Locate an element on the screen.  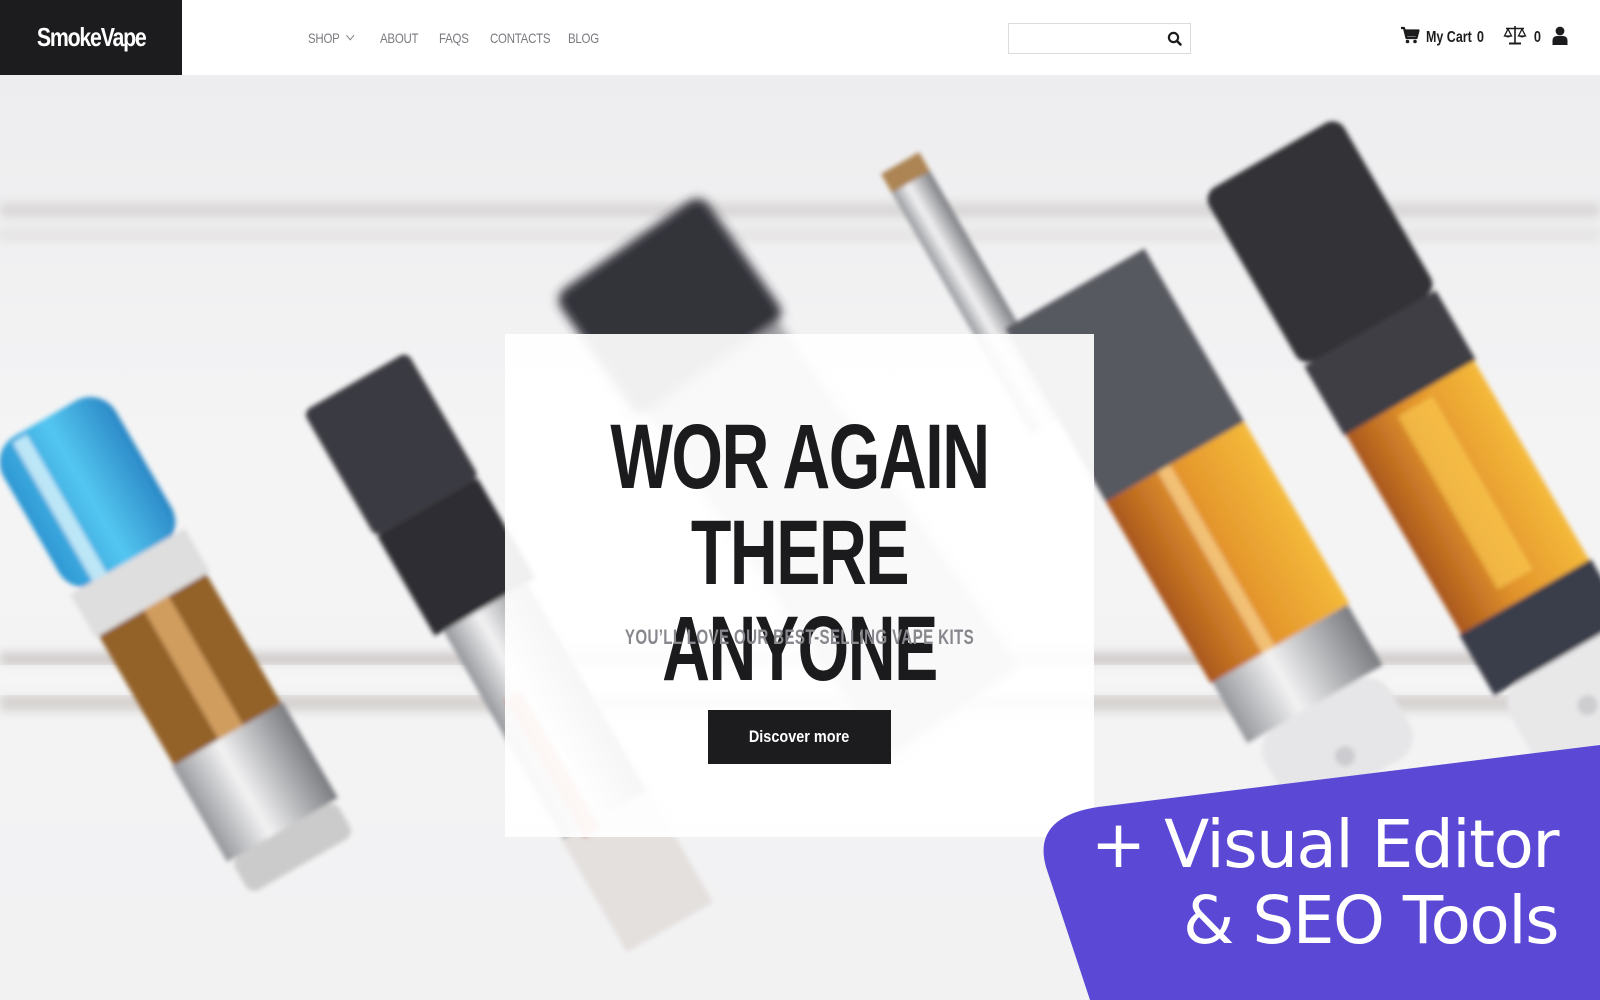
cart-link: My Cart 0 is located at coordinates (1443, 37).